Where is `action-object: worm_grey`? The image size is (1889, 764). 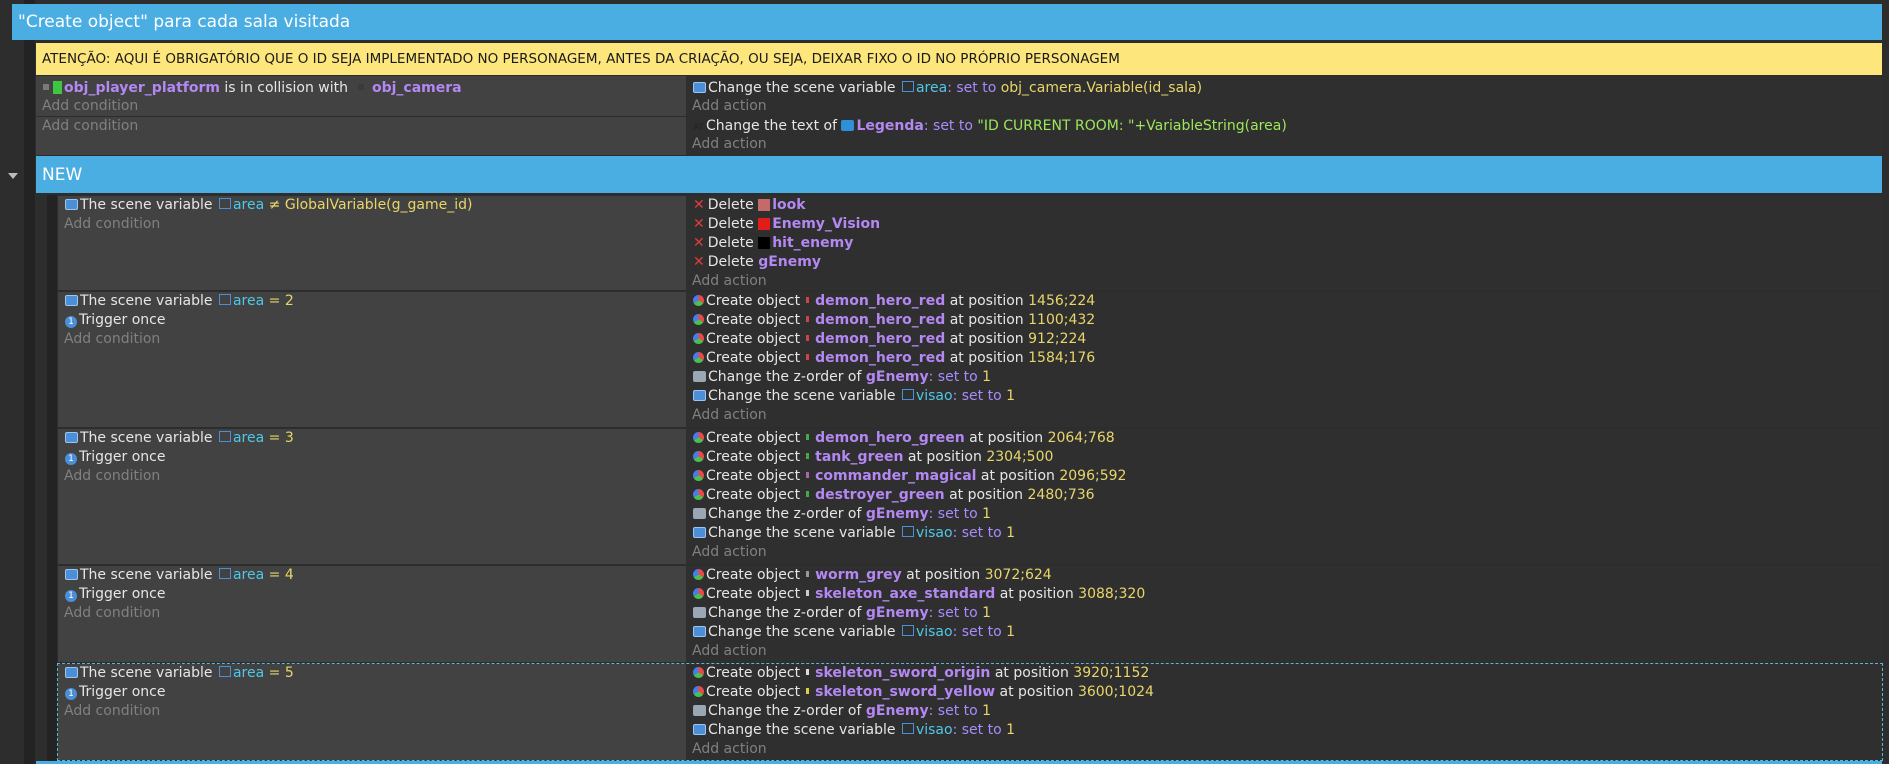
action-object: worm_grey is located at coordinates (858, 575).